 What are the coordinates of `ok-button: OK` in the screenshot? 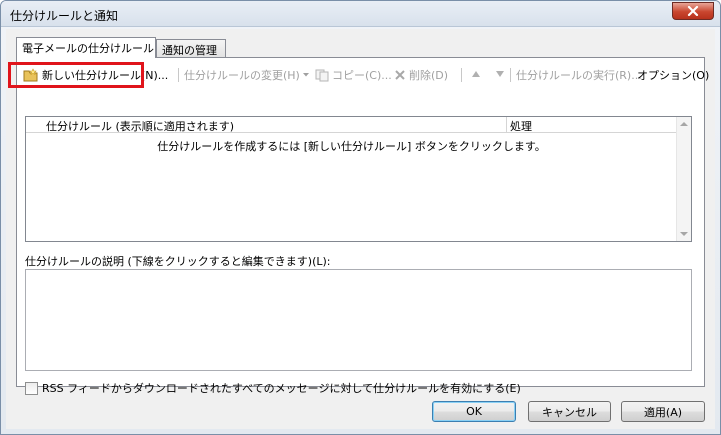 It's located at (474, 411).